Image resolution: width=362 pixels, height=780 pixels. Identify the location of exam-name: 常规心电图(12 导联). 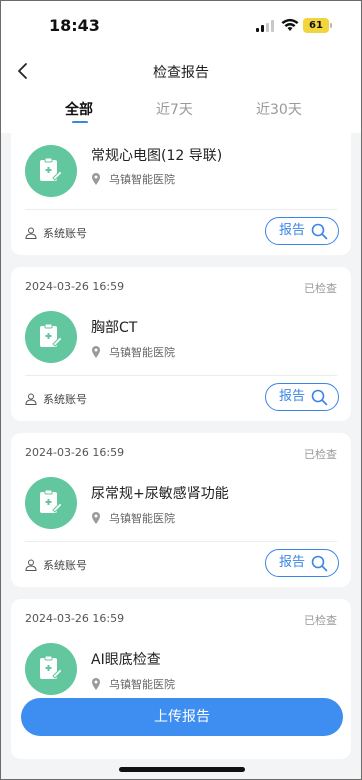
(157, 156).